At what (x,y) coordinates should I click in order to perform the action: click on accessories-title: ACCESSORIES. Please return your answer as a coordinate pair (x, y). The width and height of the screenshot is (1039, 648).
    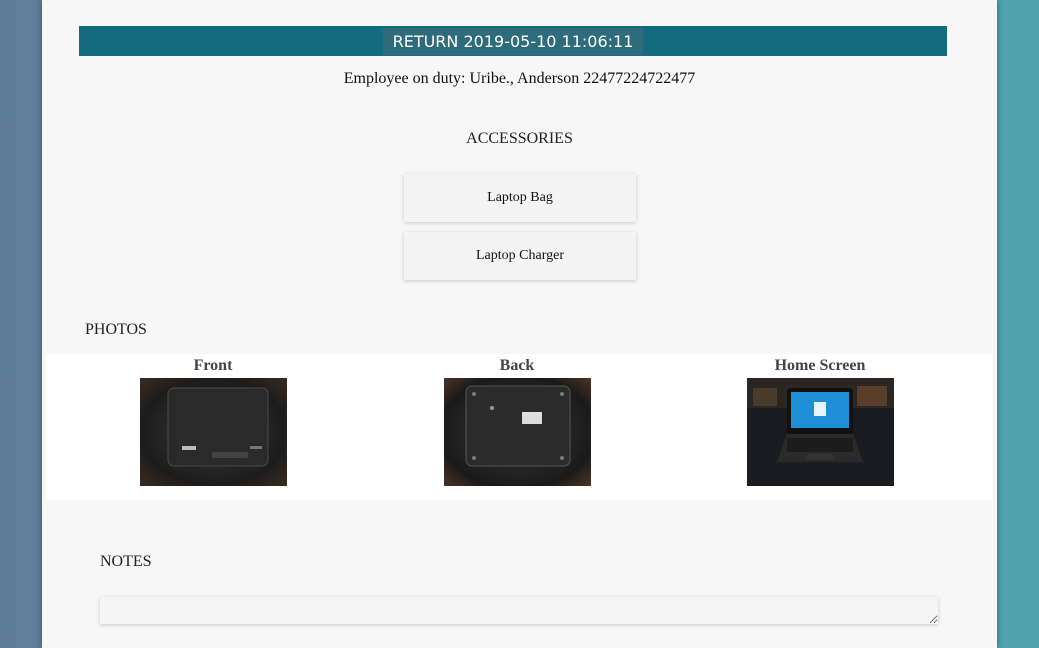
    Looking at the image, I should click on (519, 138).